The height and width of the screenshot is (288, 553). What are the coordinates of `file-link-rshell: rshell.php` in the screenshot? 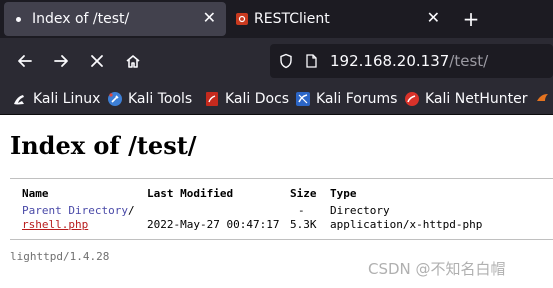 It's located at (55, 224).